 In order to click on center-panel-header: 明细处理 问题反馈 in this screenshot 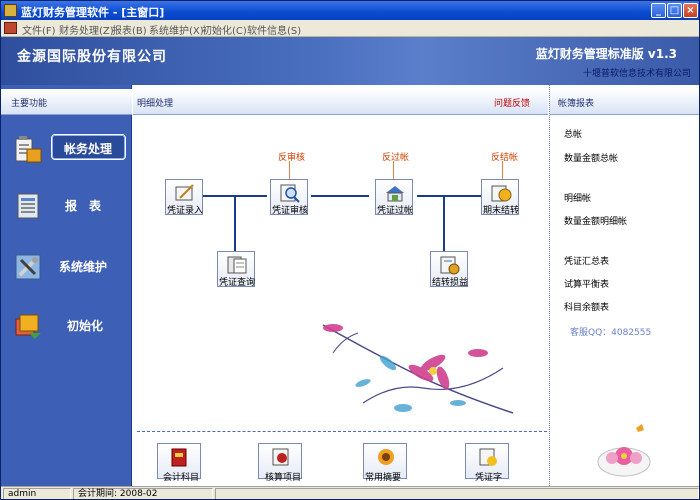, I will do `click(340, 102)`.